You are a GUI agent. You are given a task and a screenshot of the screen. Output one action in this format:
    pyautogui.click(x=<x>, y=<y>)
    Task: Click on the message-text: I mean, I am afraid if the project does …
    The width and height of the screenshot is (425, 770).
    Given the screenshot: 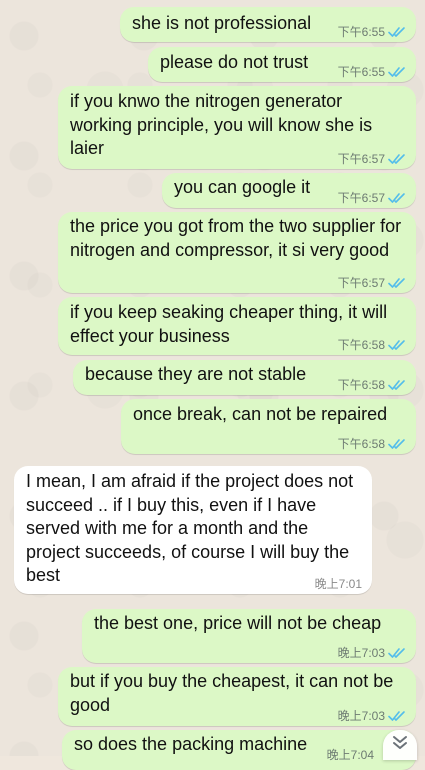 What is the action you would take?
    pyautogui.click(x=190, y=528)
    